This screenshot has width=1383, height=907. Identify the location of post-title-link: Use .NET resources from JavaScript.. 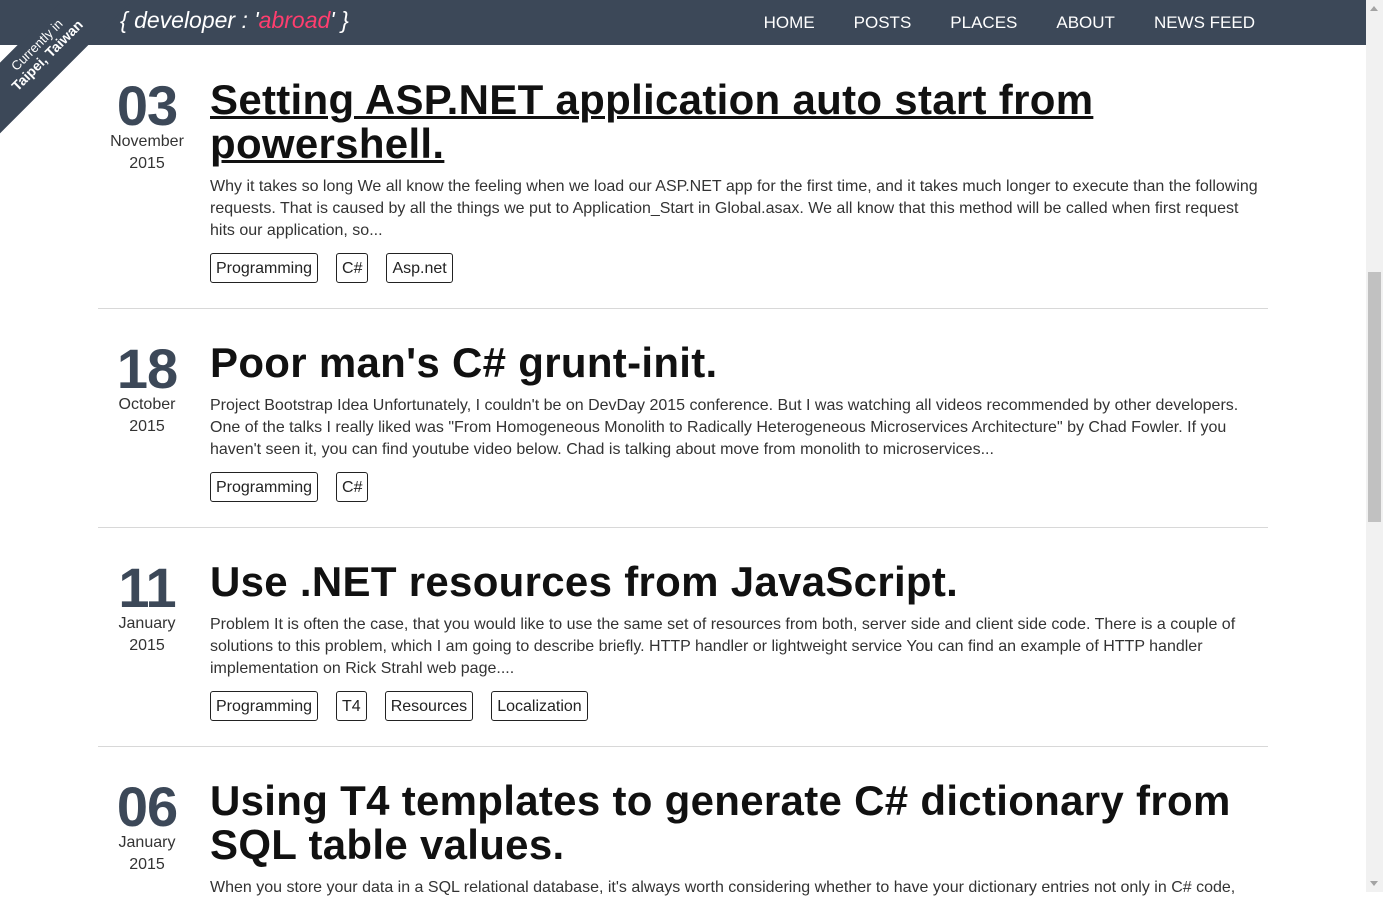
(735, 582).